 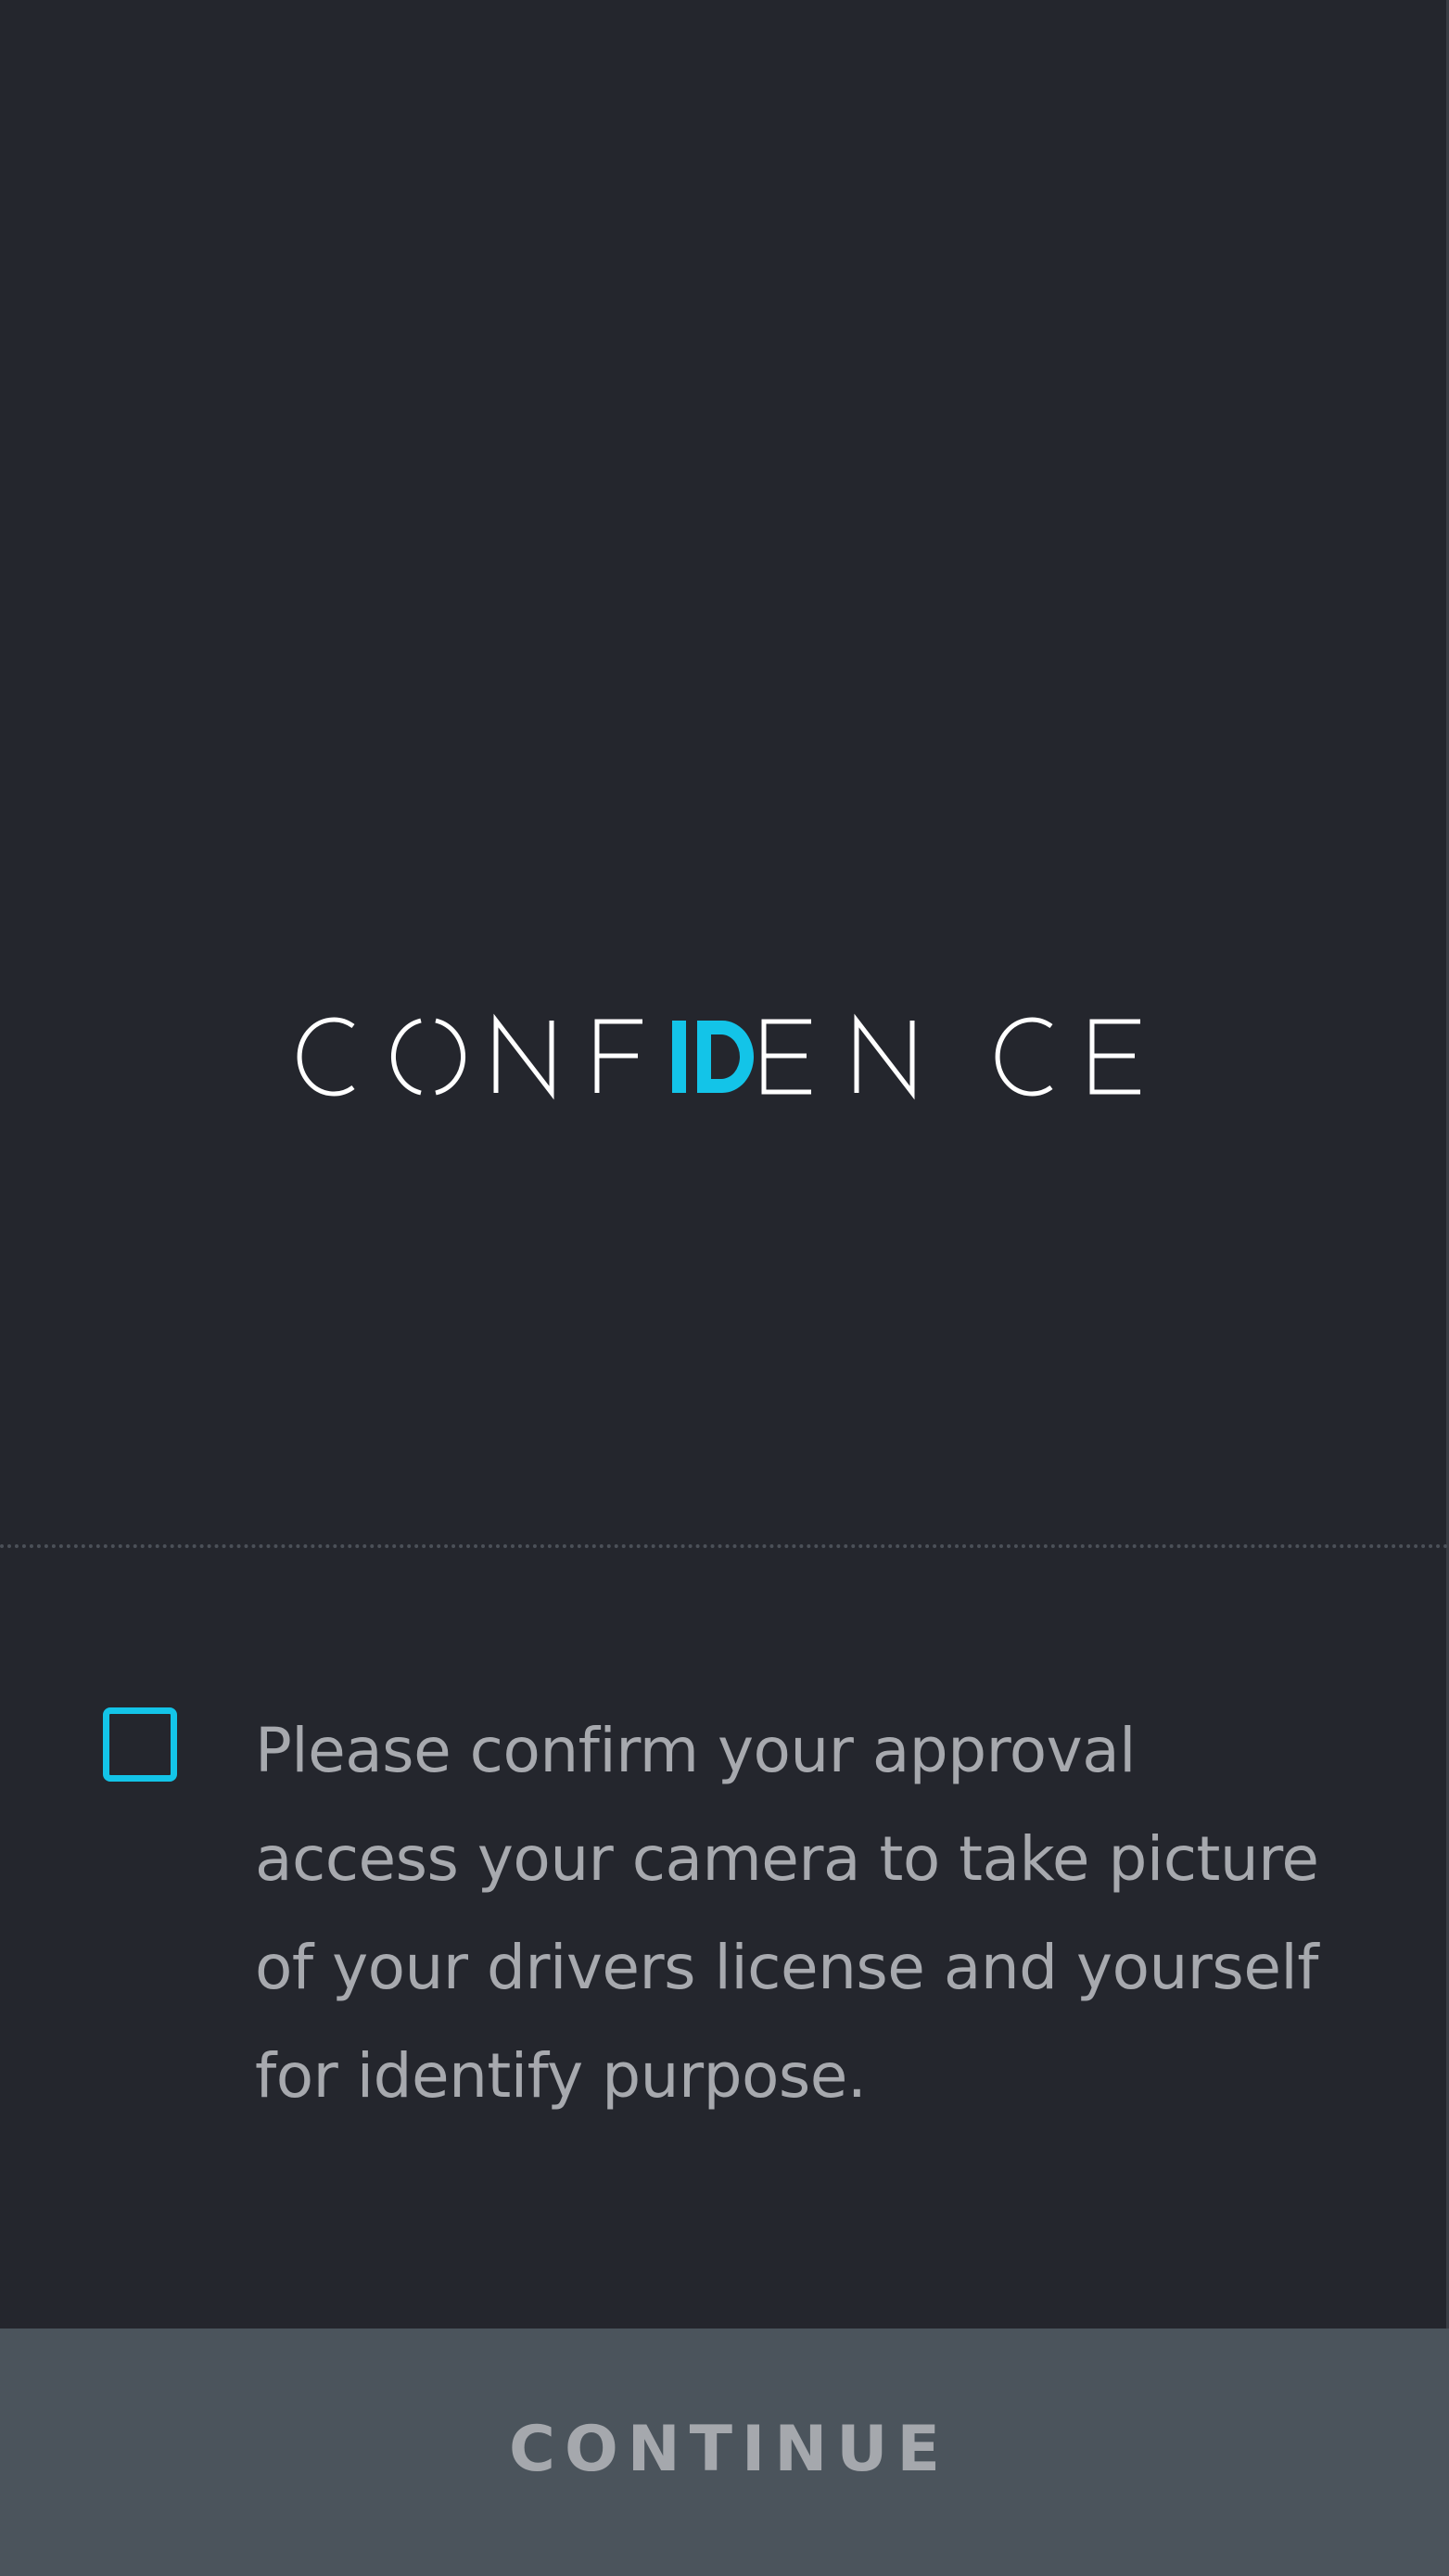 I want to click on confidence-logo, so click(x=713, y=1056).